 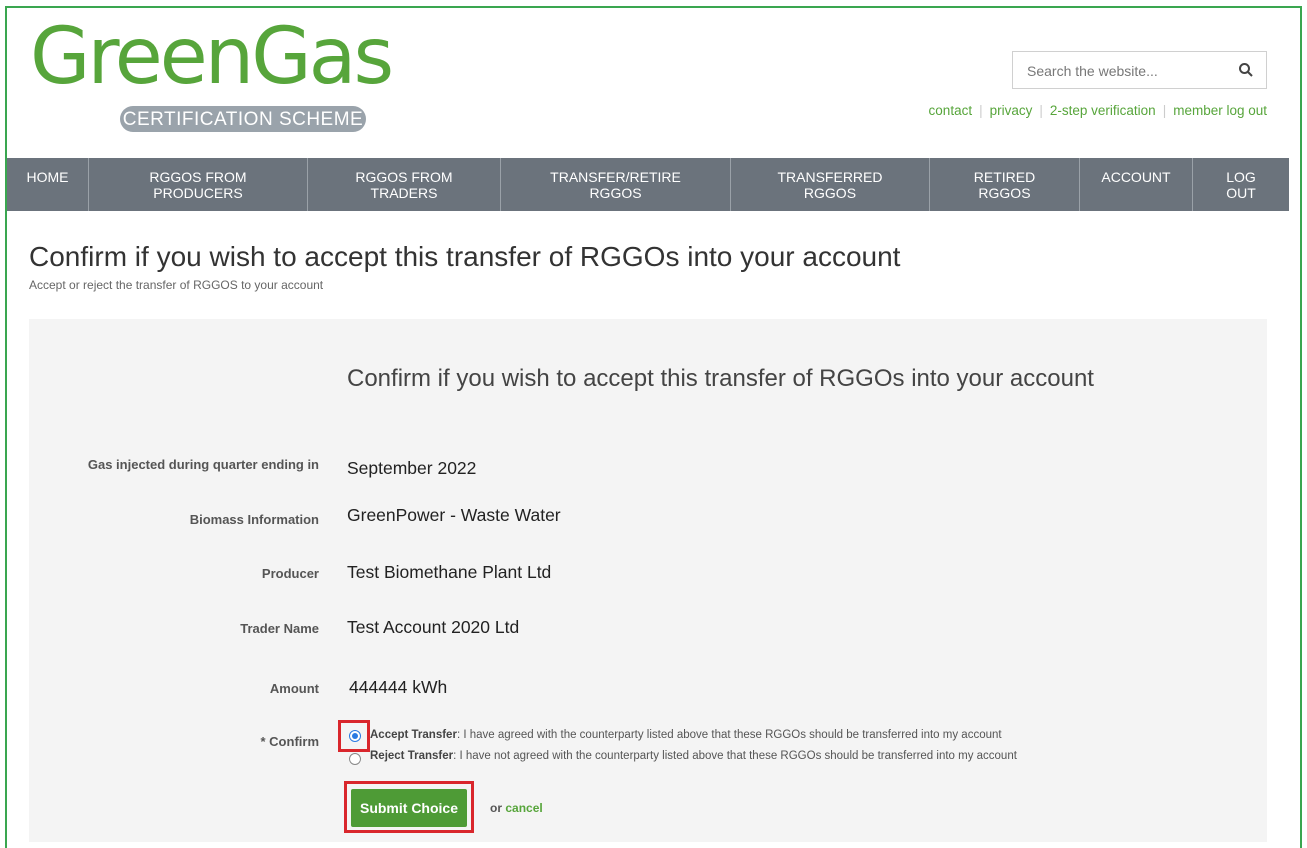 What do you see at coordinates (1241, 184) in the screenshot?
I see `nav-item-log-out: LOG OUT` at bounding box center [1241, 184].